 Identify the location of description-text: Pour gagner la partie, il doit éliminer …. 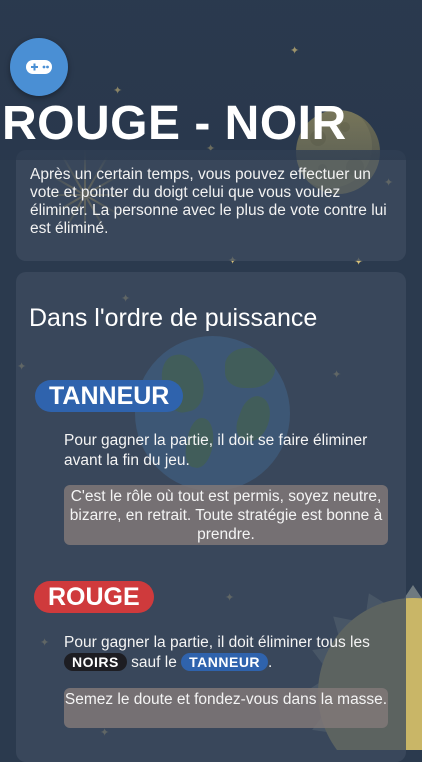
(217, 642).